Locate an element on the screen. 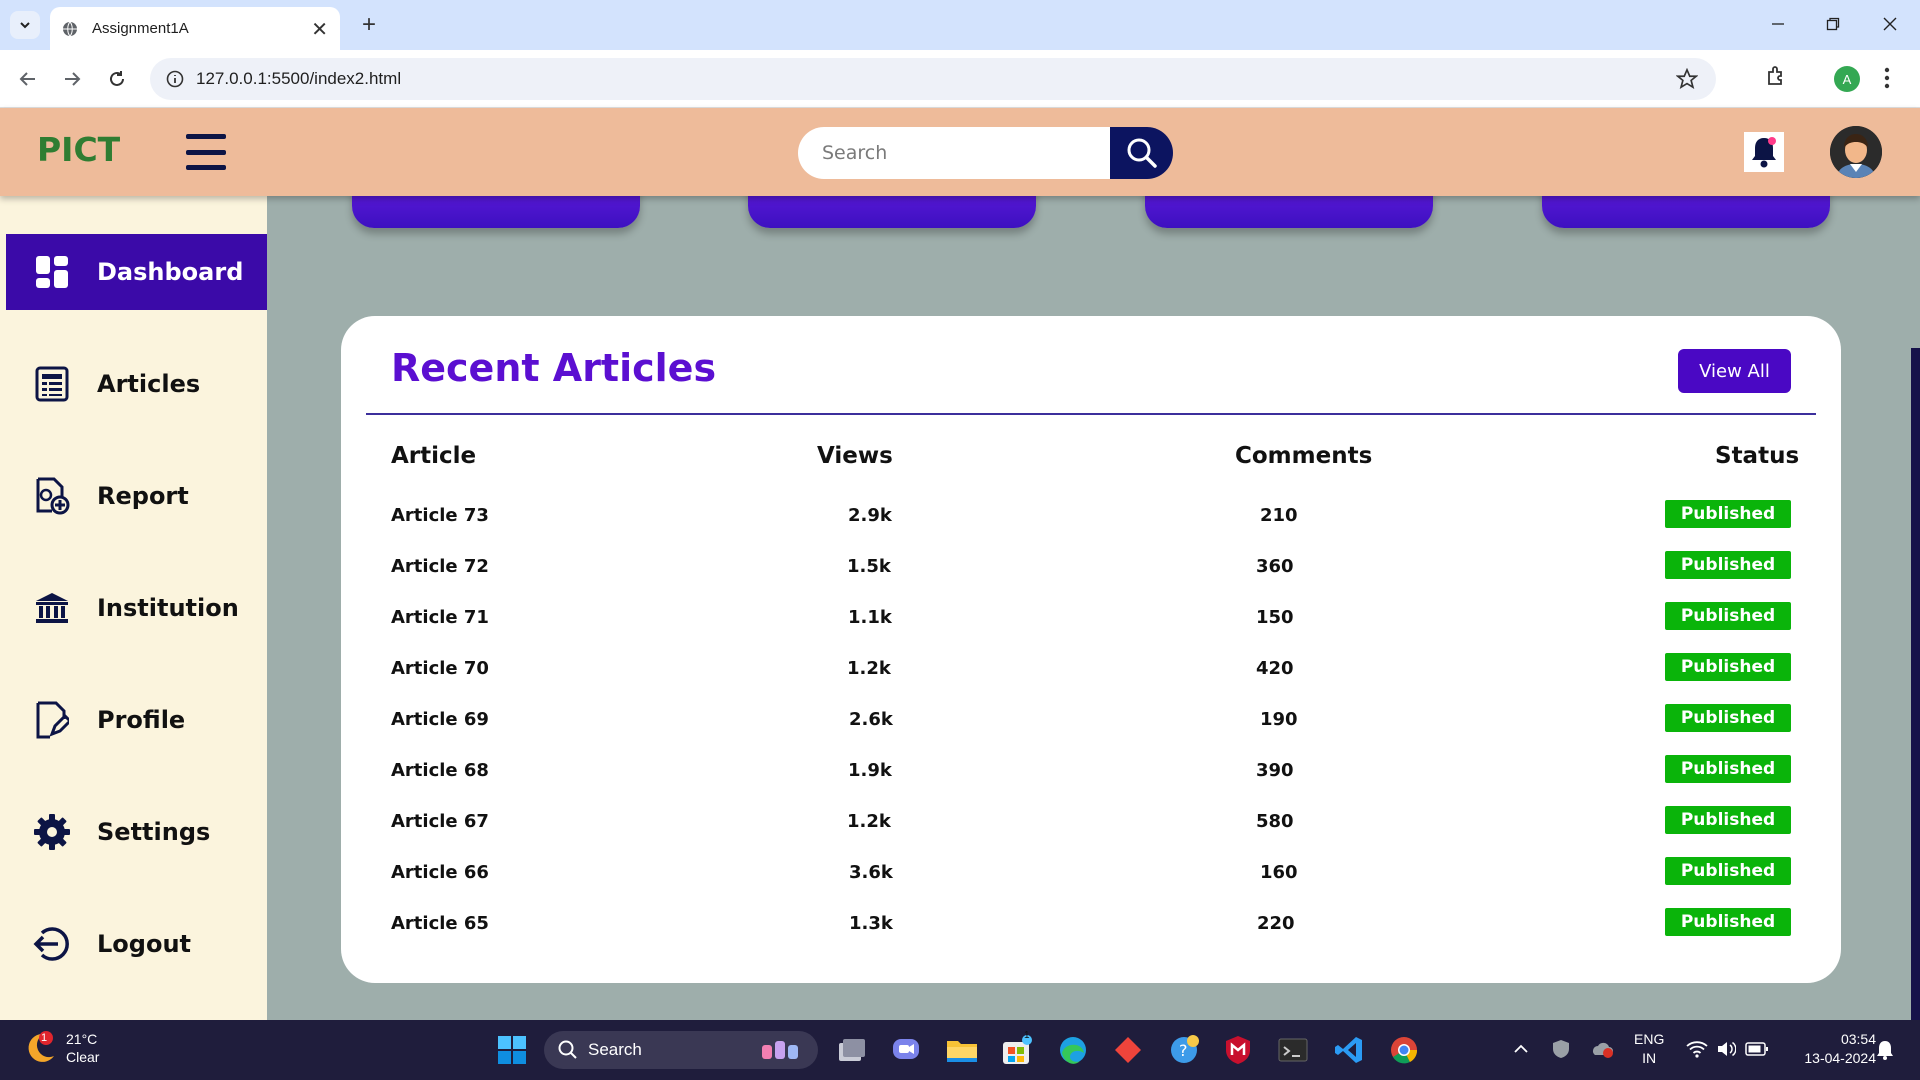 The width and height of the screenshot is (1920, 1080). shield-icon is located at coordinates (1238, 1050).